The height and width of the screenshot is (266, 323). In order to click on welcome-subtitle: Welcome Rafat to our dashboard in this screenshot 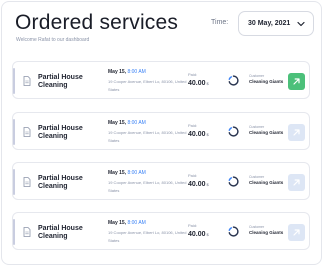, I will do `click(53, 40)`.